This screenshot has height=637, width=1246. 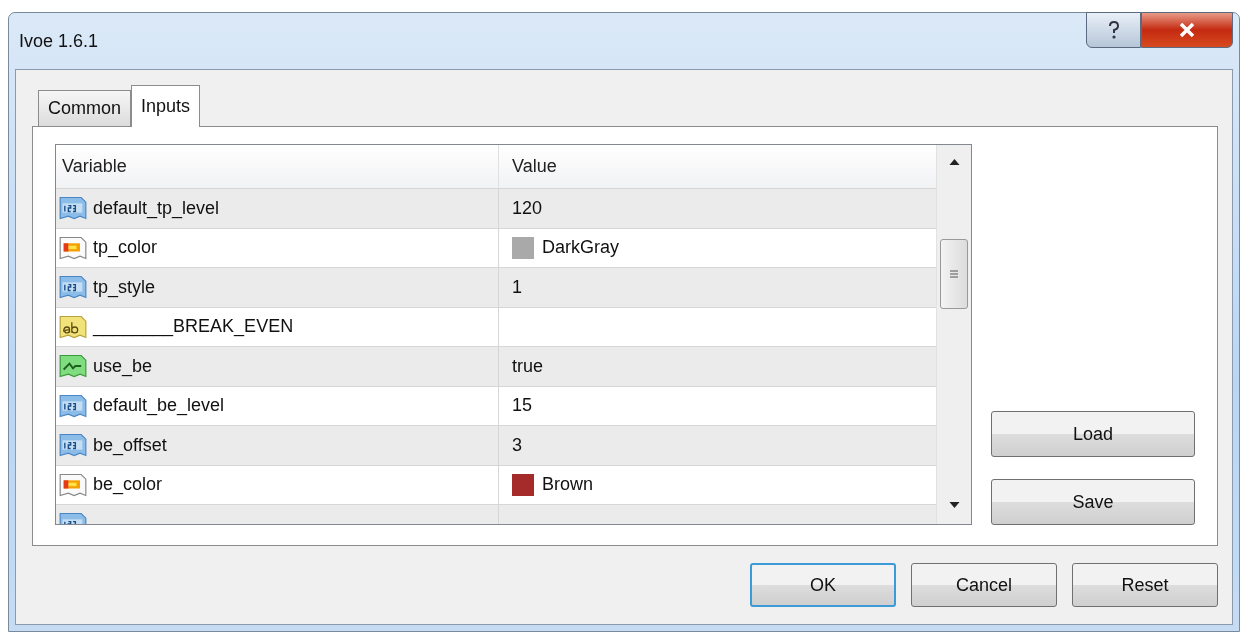 What do you see at coordinates (1145, 585) in the screenshot?
I see `dialog-button: Reset` at bounding box center [1145, 585].